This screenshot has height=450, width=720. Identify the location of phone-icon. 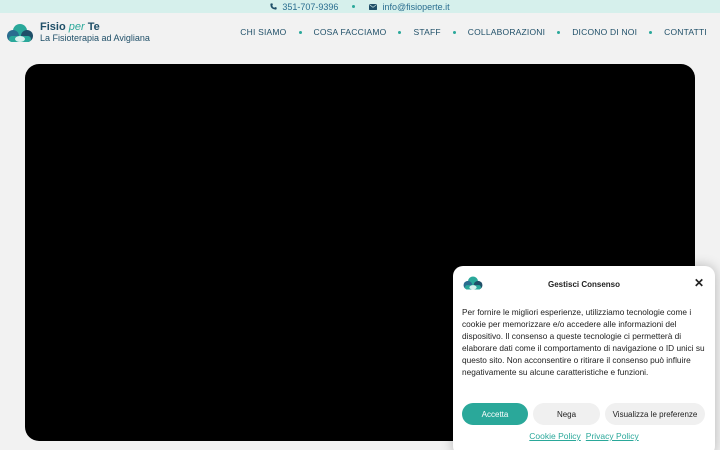
(274, 6).